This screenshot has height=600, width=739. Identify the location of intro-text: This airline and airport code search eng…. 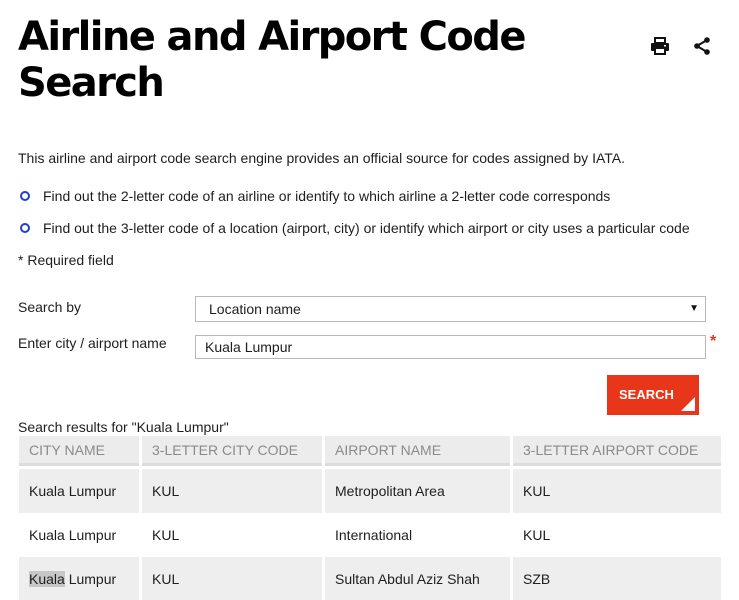
(321, 158).